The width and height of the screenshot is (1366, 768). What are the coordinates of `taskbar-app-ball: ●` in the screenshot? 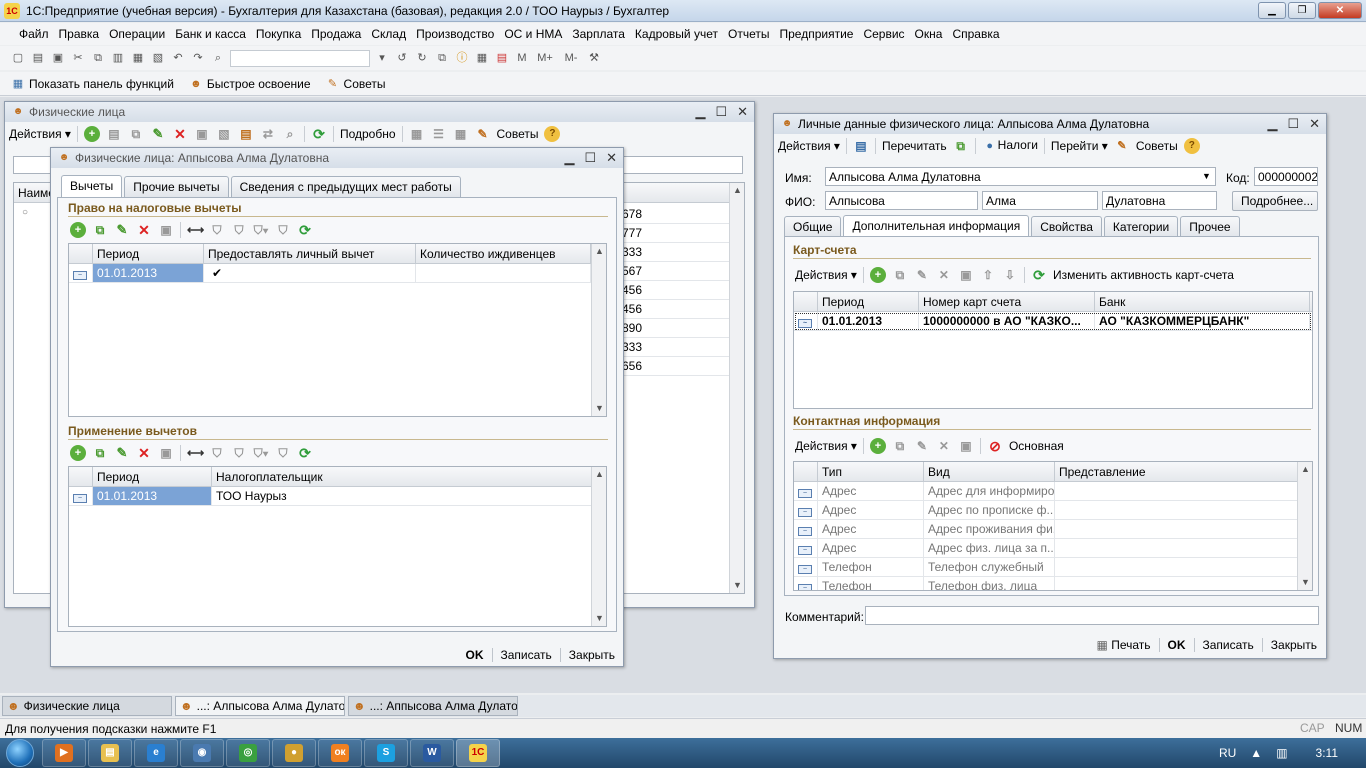 It's located at (294, 753).